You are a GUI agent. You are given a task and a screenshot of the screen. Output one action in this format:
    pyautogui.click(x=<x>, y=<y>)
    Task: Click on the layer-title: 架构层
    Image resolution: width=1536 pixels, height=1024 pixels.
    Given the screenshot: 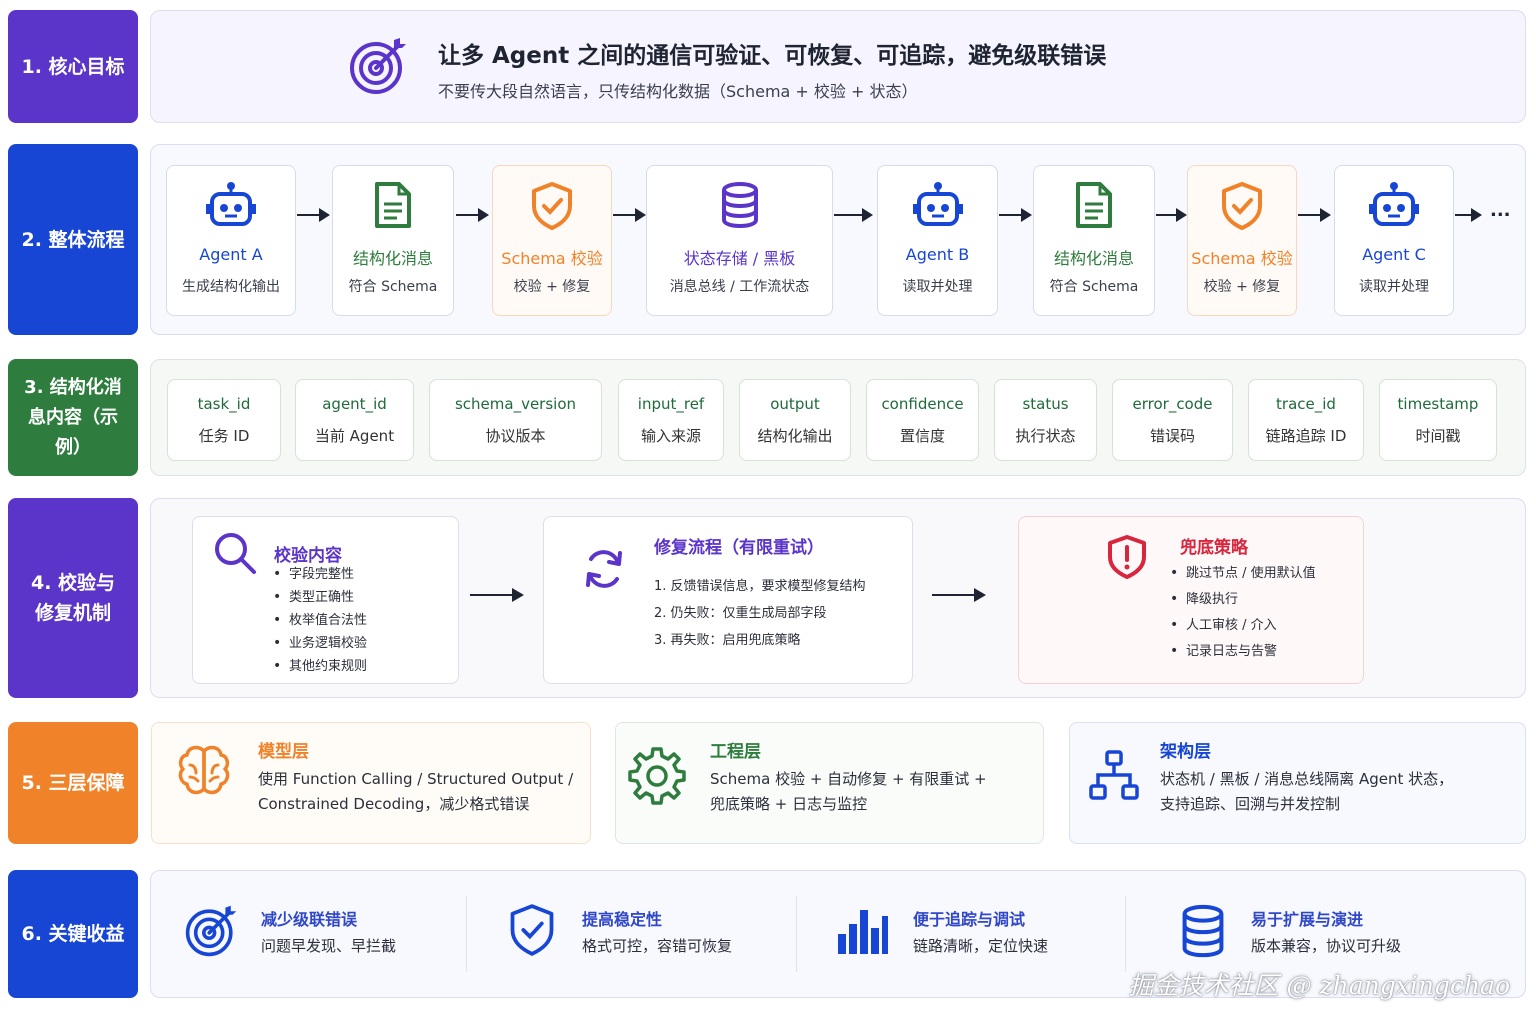 What is the action you would take?
    pyautogui.click(x=1185, y=752)
    